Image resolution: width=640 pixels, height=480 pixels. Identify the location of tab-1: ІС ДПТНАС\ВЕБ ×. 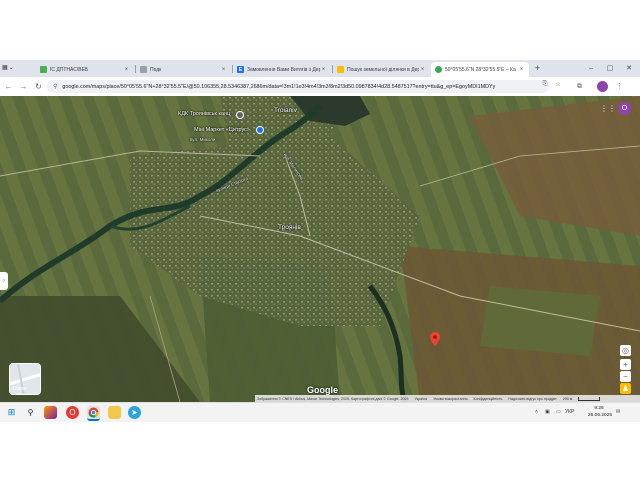
(85, 69).